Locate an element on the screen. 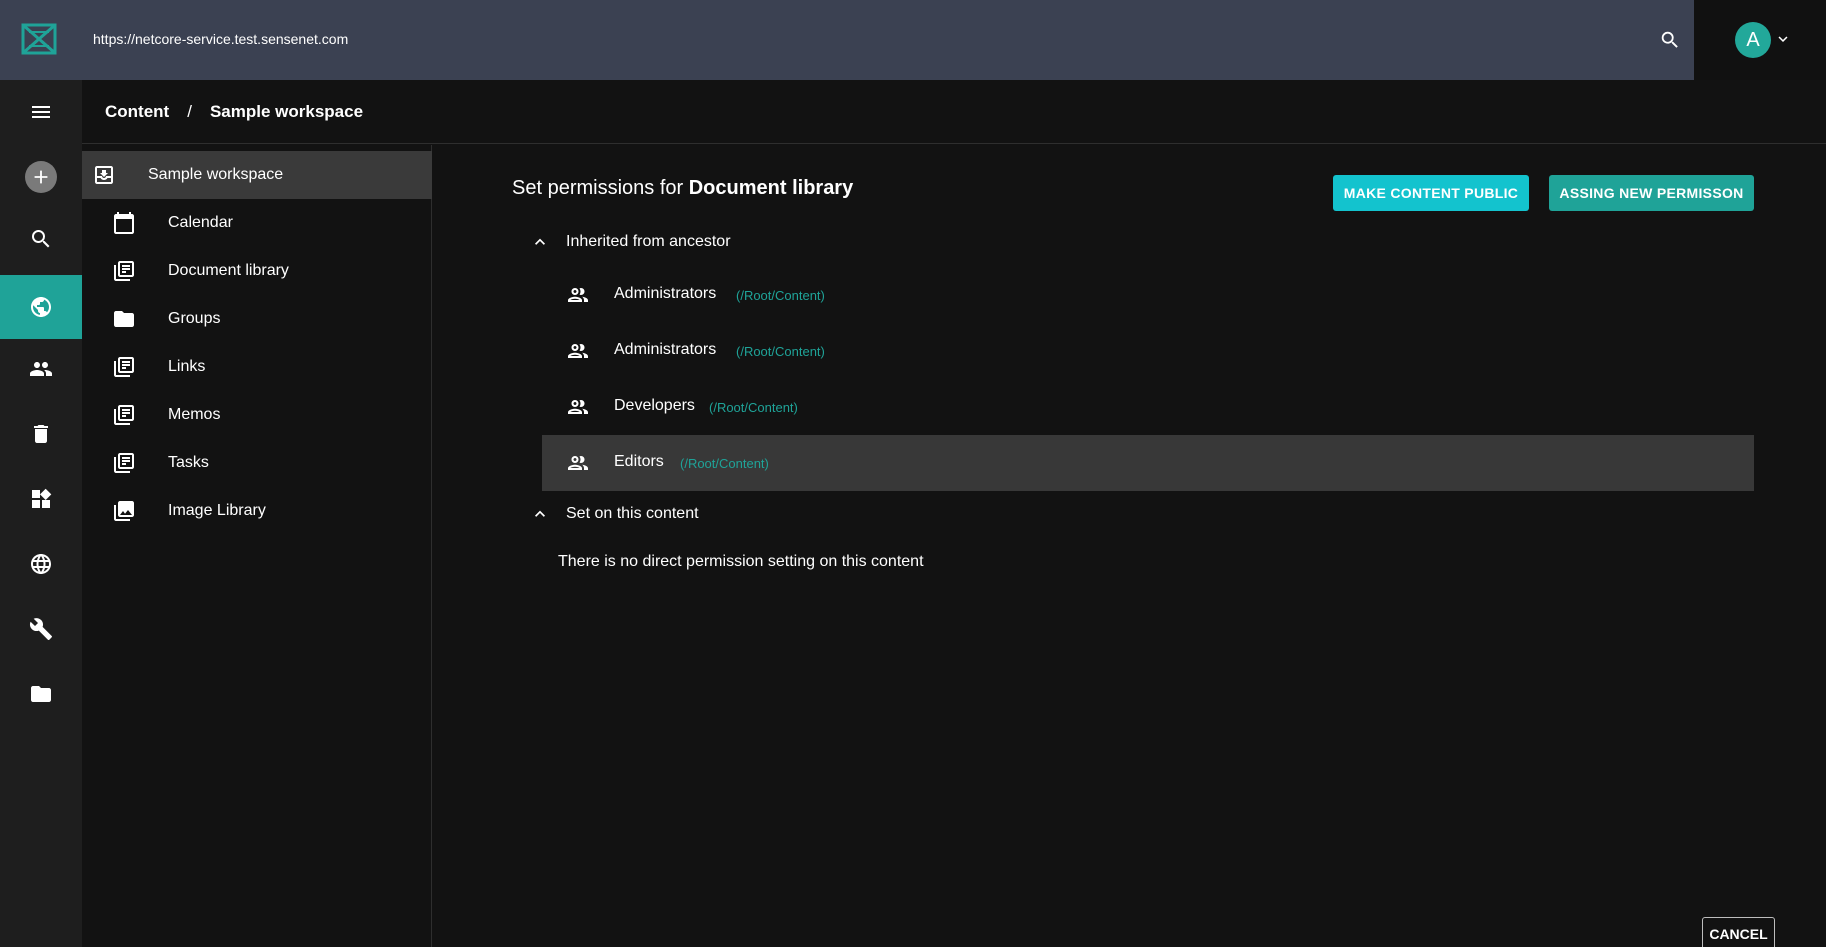 The height and width of the screenshot is (947, 1826). users-icon is located at coordinates (41, 369).